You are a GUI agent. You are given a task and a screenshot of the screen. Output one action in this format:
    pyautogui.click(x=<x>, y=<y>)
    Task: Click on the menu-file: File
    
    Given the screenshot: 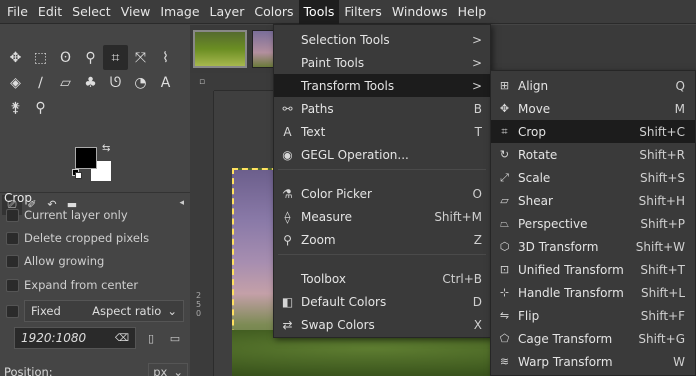 What is the action you would take?
    pyautogui.click(x=17, y=12)
    